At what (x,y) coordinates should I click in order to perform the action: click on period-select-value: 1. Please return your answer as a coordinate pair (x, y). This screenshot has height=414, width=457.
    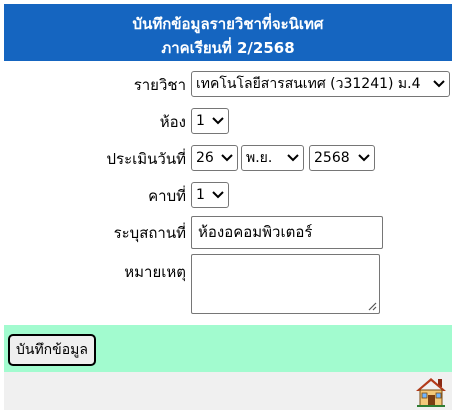
    Looking at the image, I should click on (200, 195).